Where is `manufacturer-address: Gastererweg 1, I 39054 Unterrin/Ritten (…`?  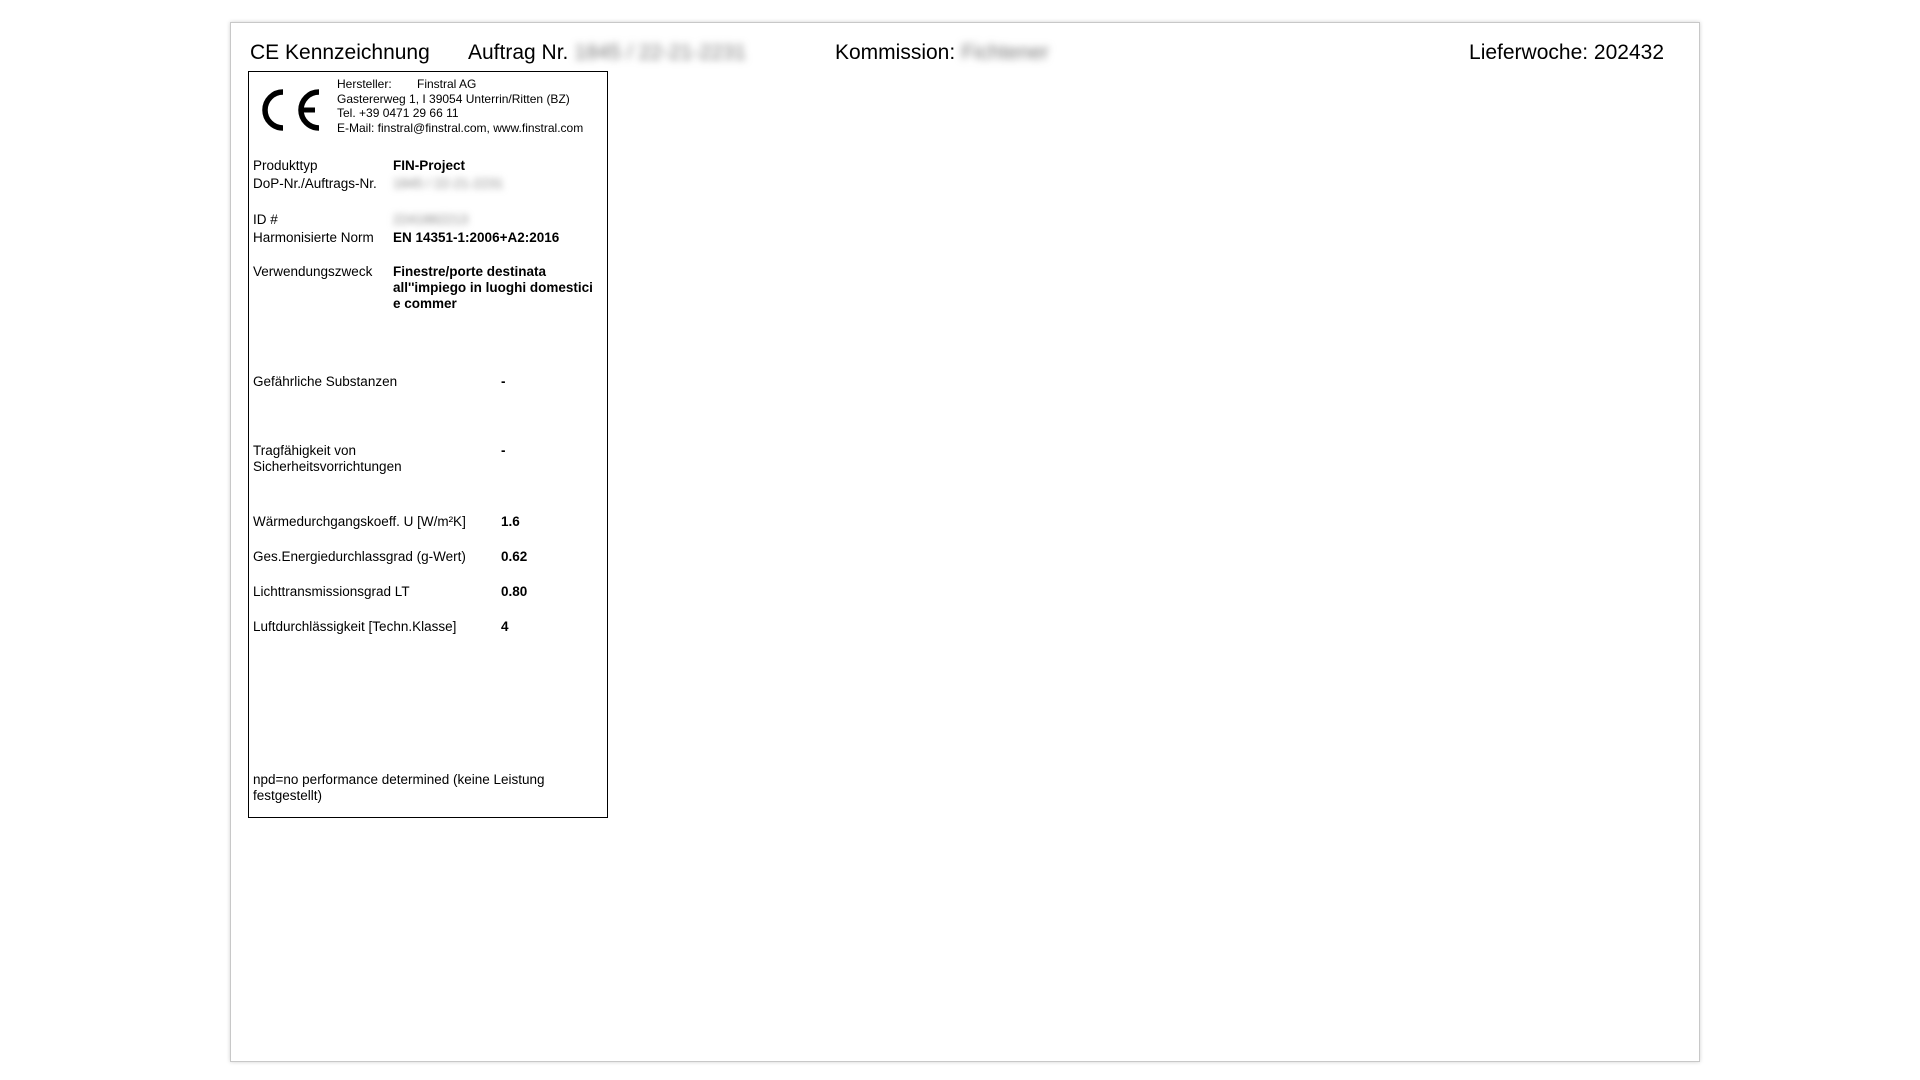 manufacturer-address: Gastererweg 1, I 39054 Unterrin/Ritten (… is located at coordinates (453, 98).